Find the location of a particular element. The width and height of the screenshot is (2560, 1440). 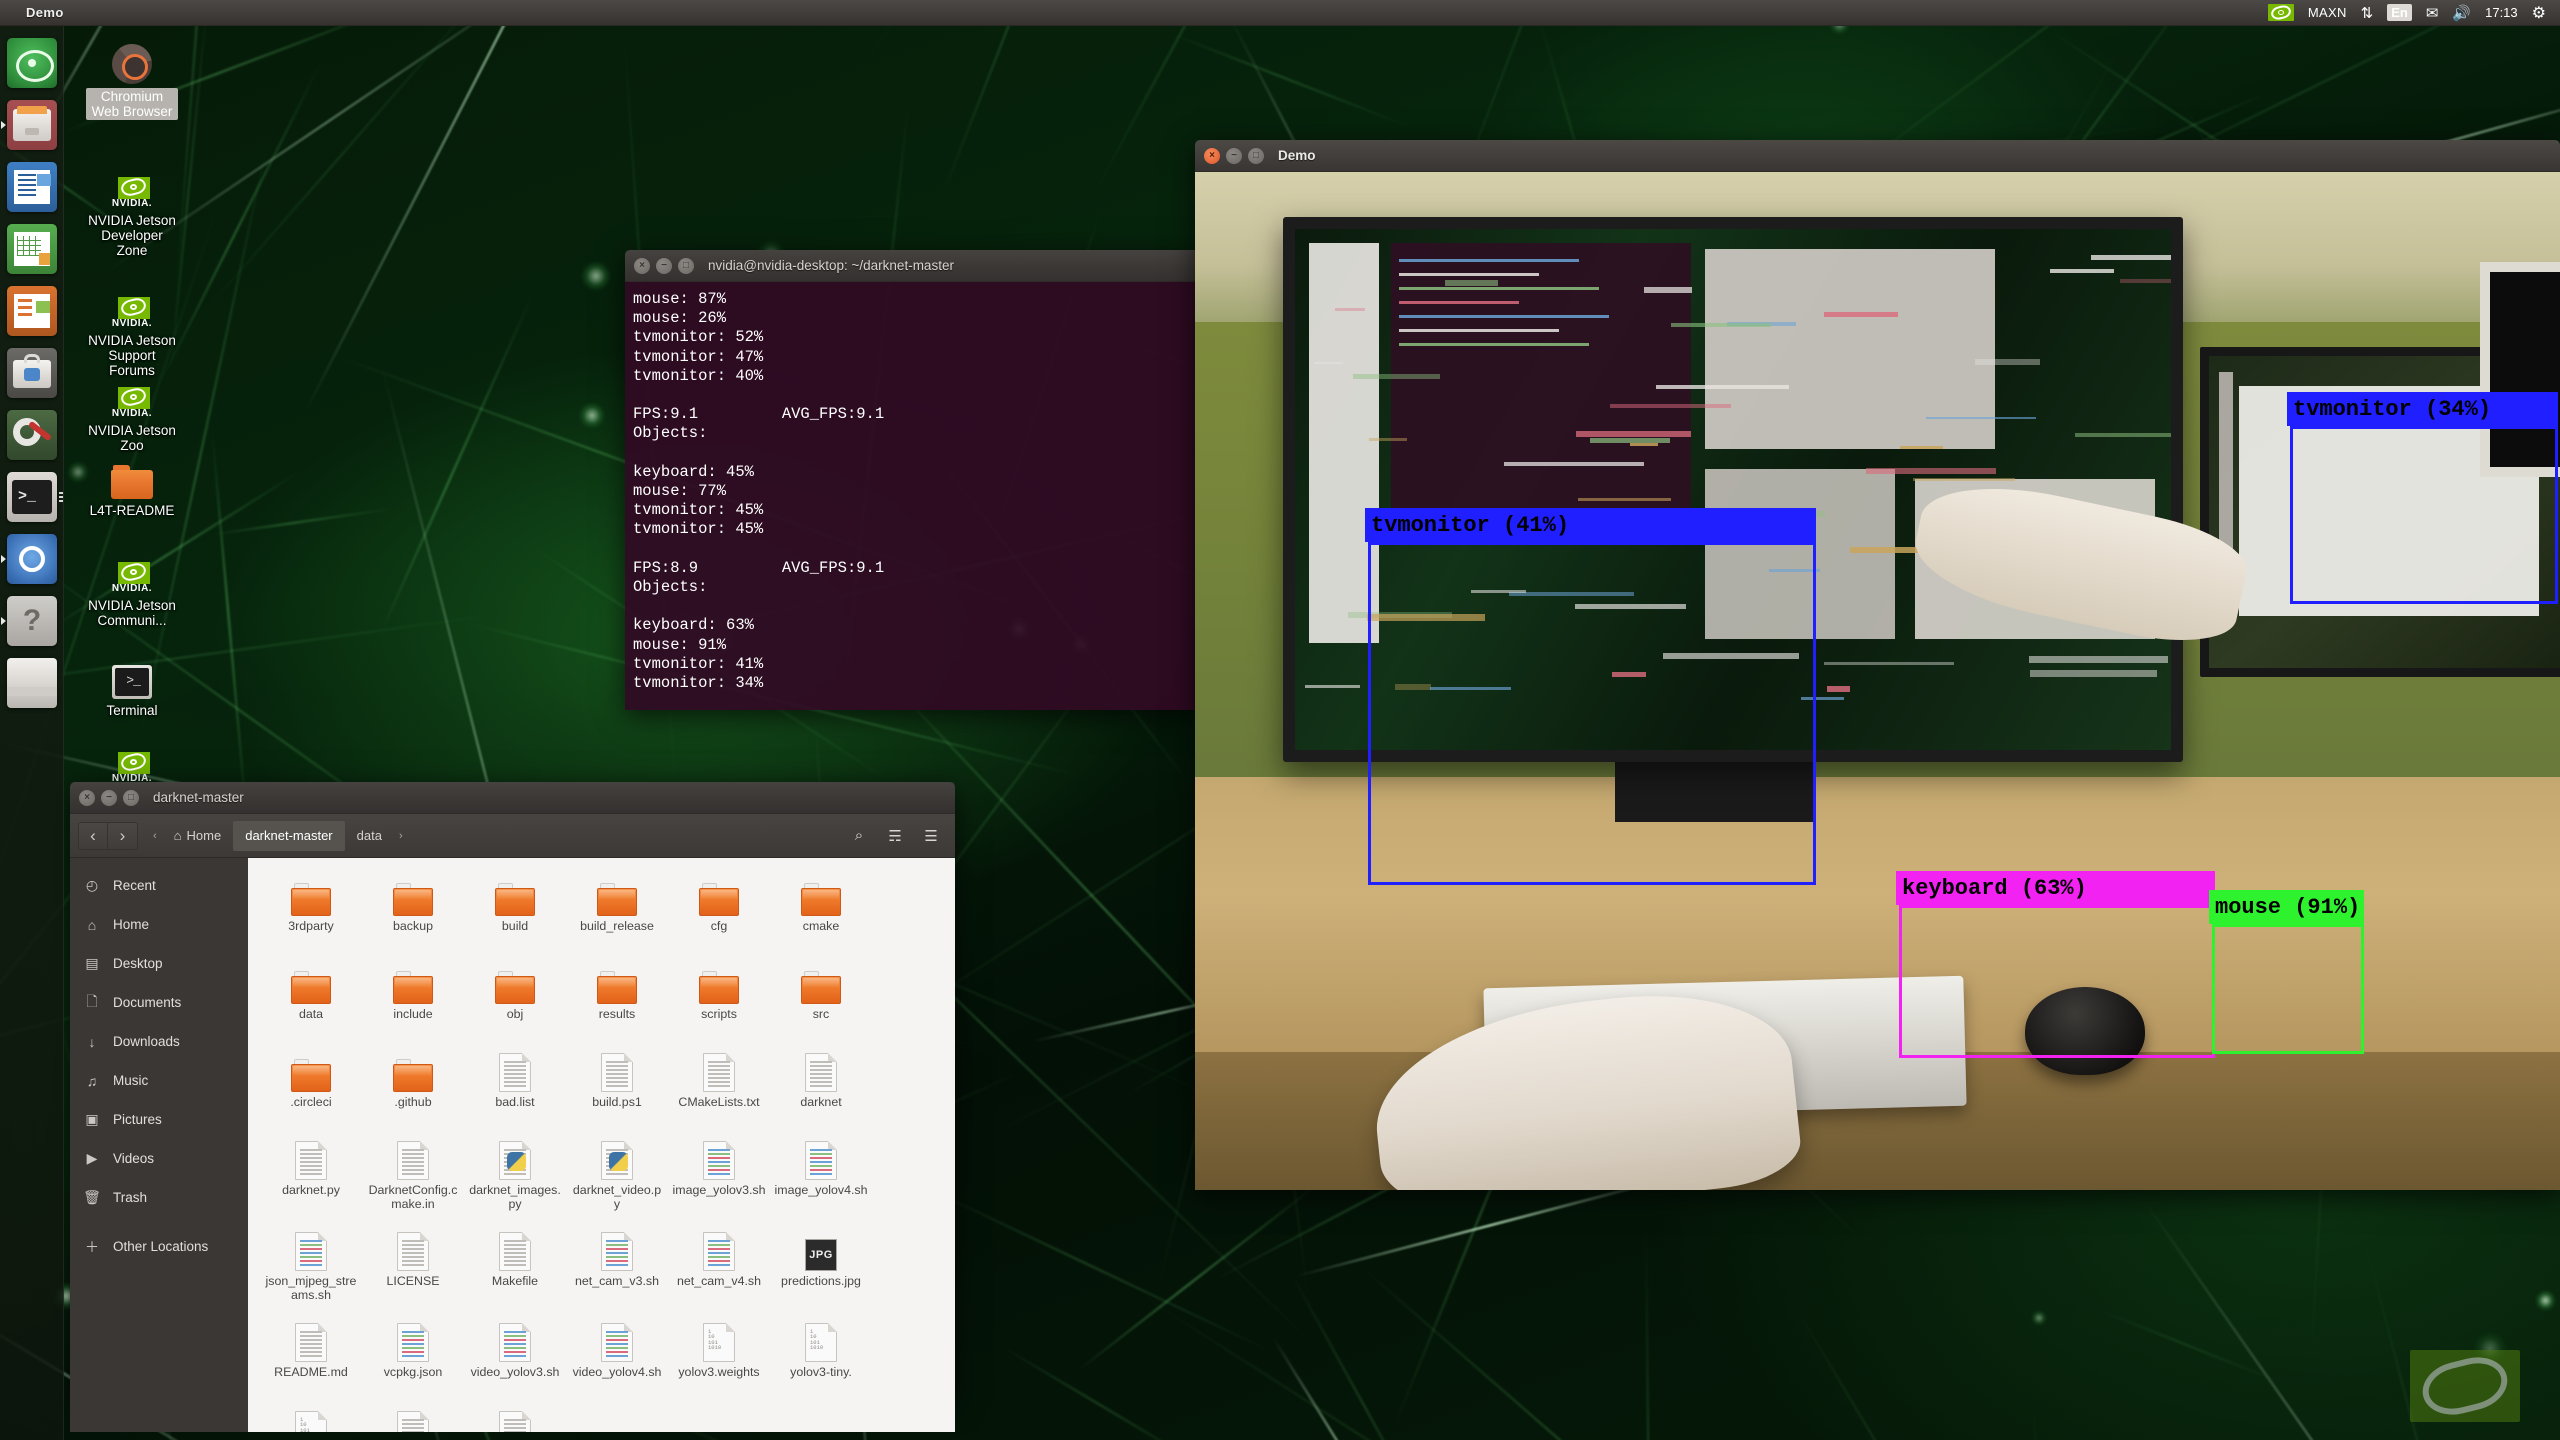

desktop-icon-chromium: Chromium Web Browser is located at coordinates (132, 80).